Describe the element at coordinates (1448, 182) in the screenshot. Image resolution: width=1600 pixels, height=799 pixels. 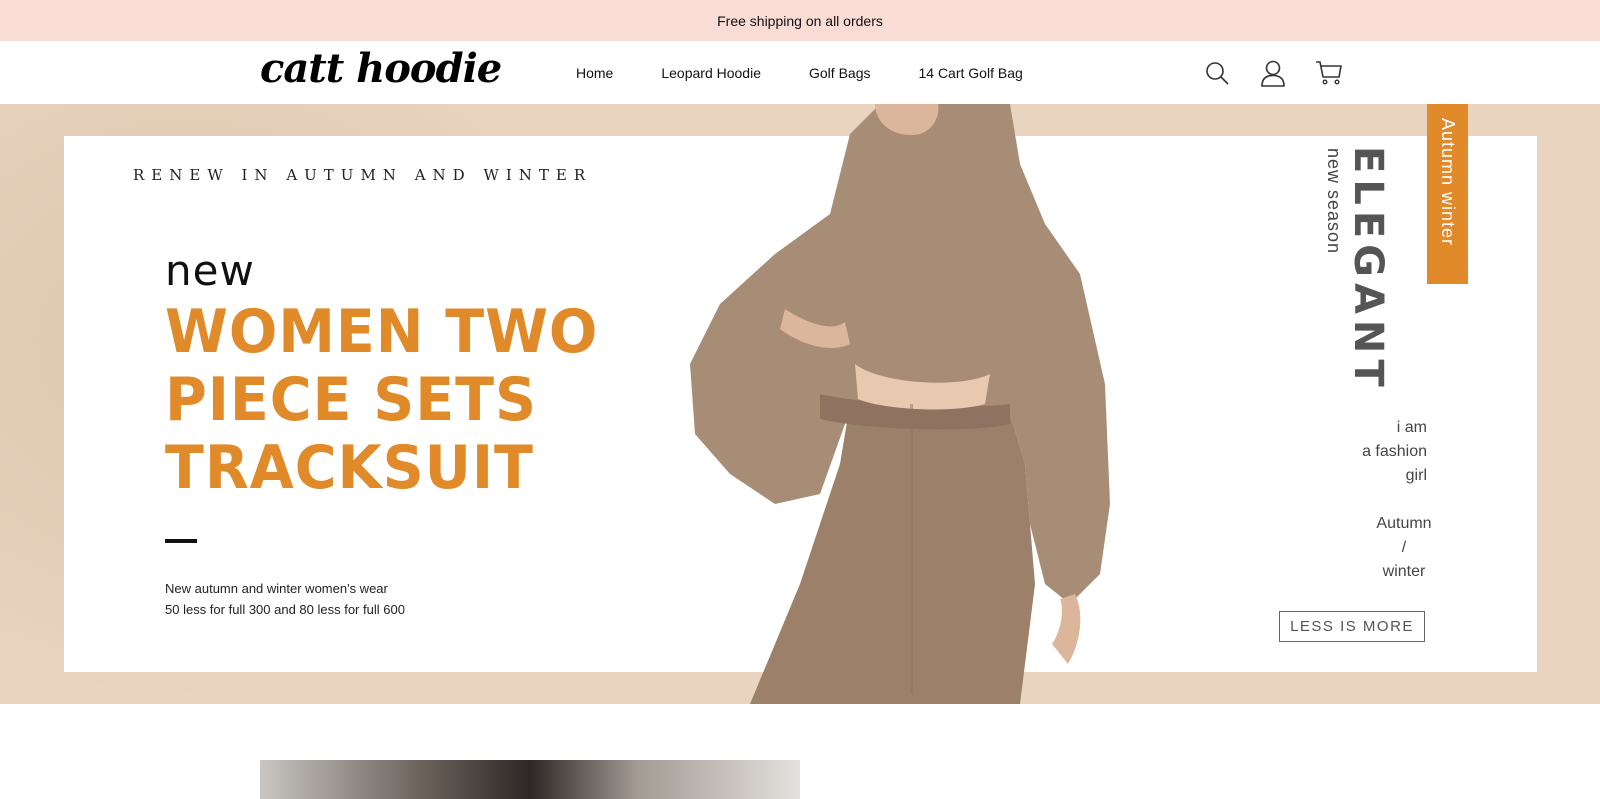
I see `autumn-winter-label: Autumn winter` at that location.